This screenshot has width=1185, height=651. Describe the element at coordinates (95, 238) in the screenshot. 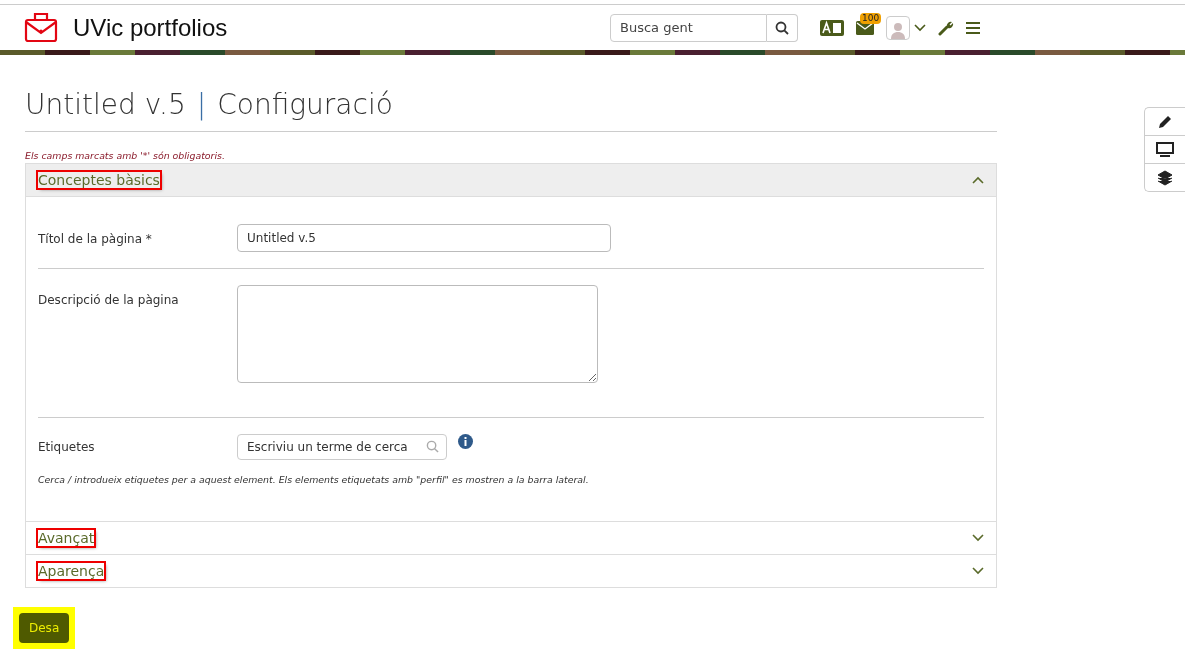

I see `field-label: Títol de la pàgina *` at that location.